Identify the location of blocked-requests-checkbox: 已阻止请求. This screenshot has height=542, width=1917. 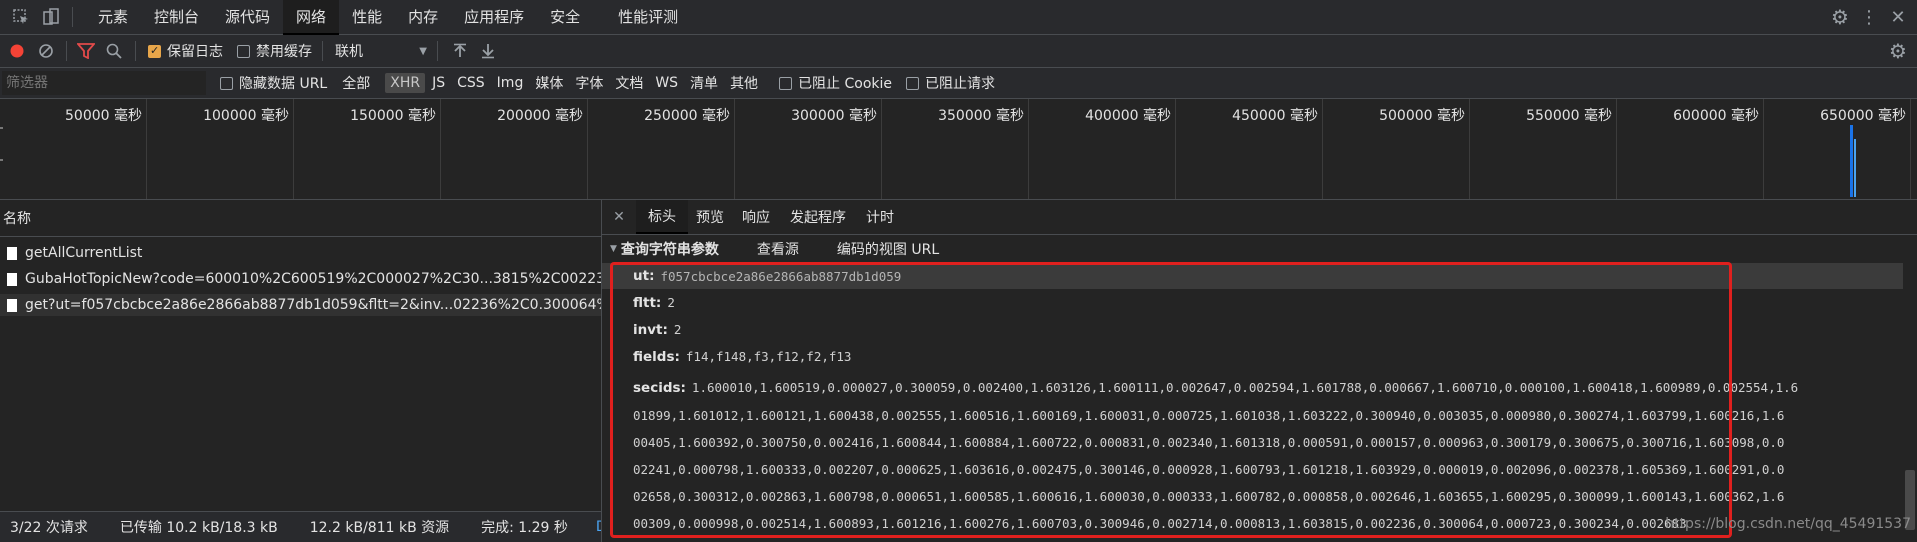
(950, 83).